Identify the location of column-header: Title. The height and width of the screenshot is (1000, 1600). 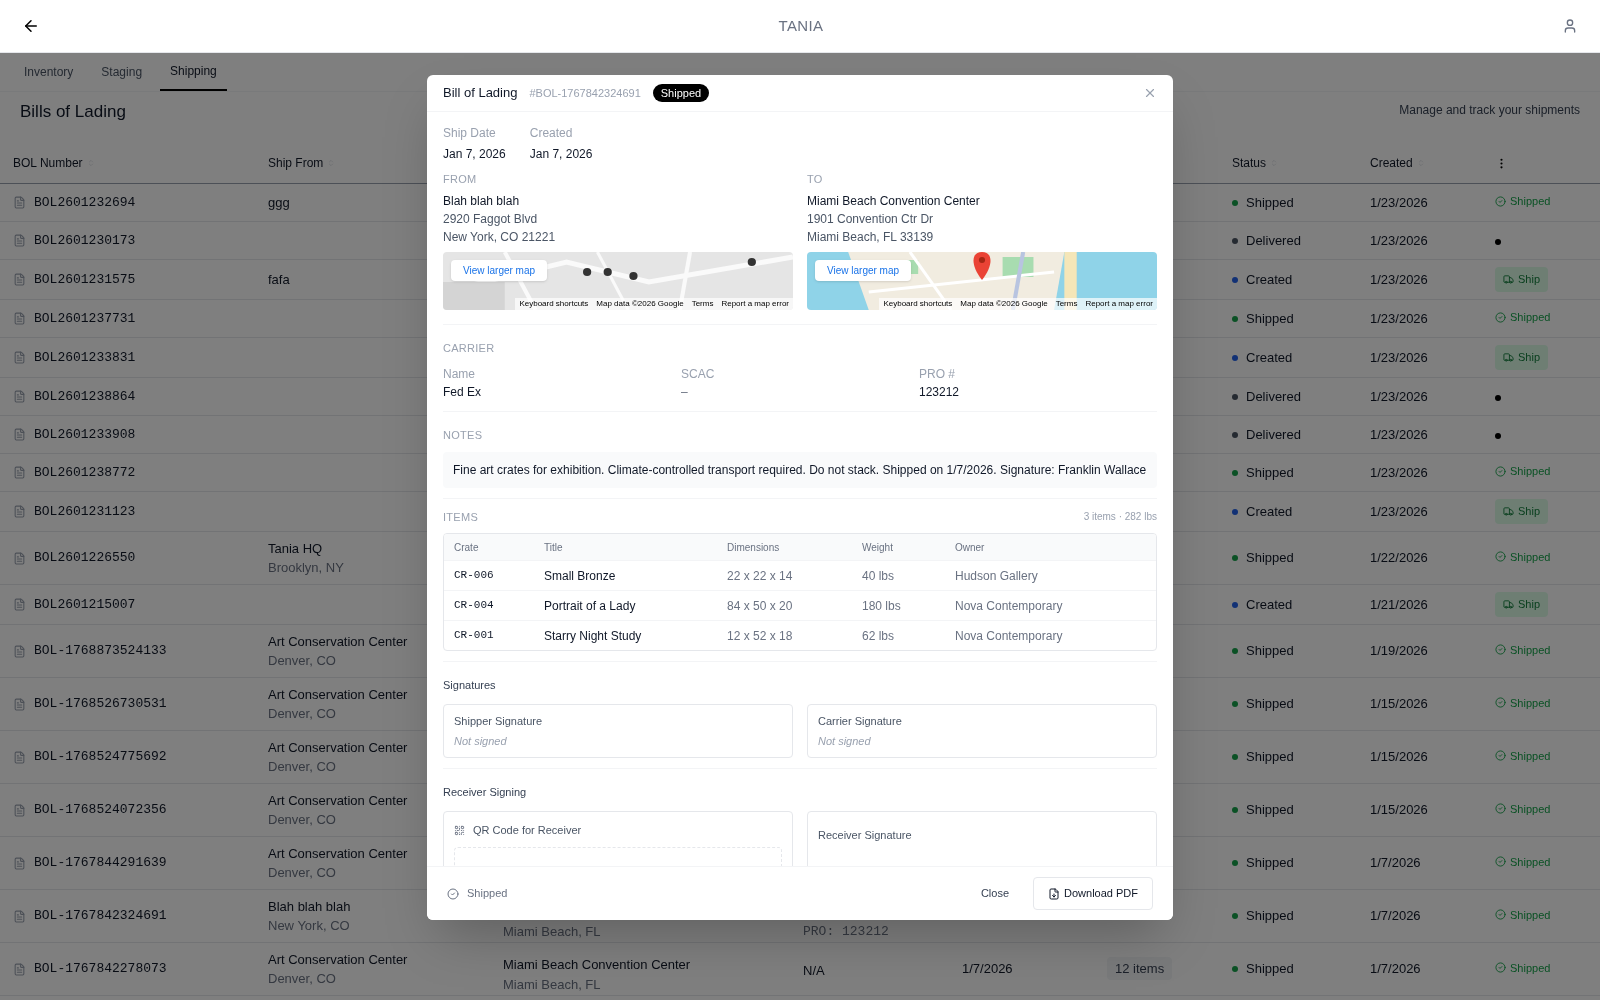
(554, 547).